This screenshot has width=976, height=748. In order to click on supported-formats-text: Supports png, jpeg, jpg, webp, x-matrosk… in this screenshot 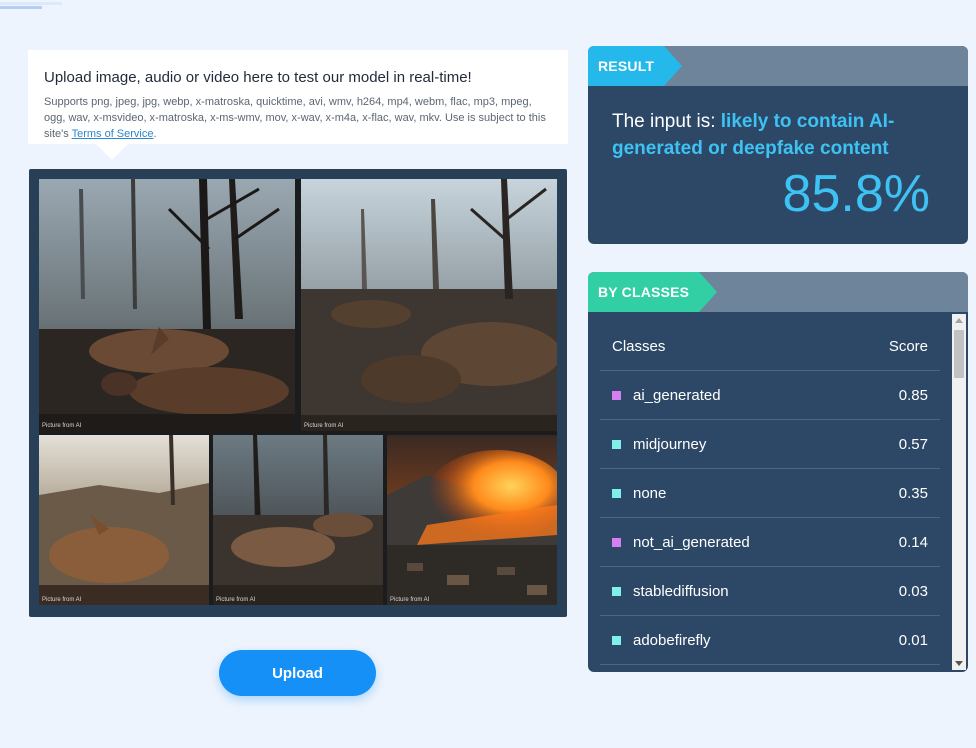, I will do `click(298, 118)`.